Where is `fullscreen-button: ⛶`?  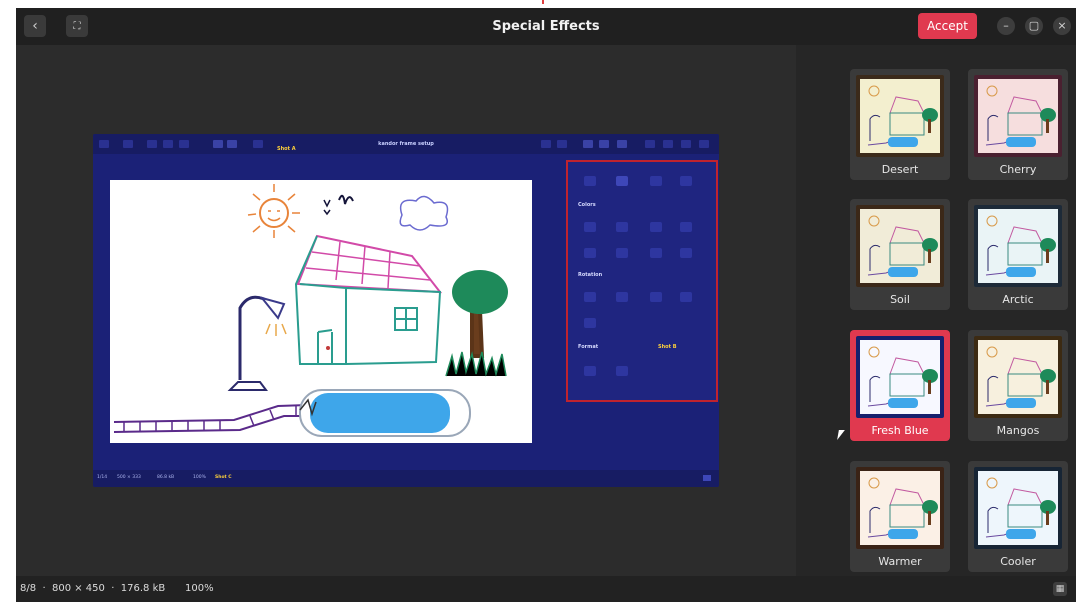 fullscreen-button: ⛶ is located at coordinates (77, 26).